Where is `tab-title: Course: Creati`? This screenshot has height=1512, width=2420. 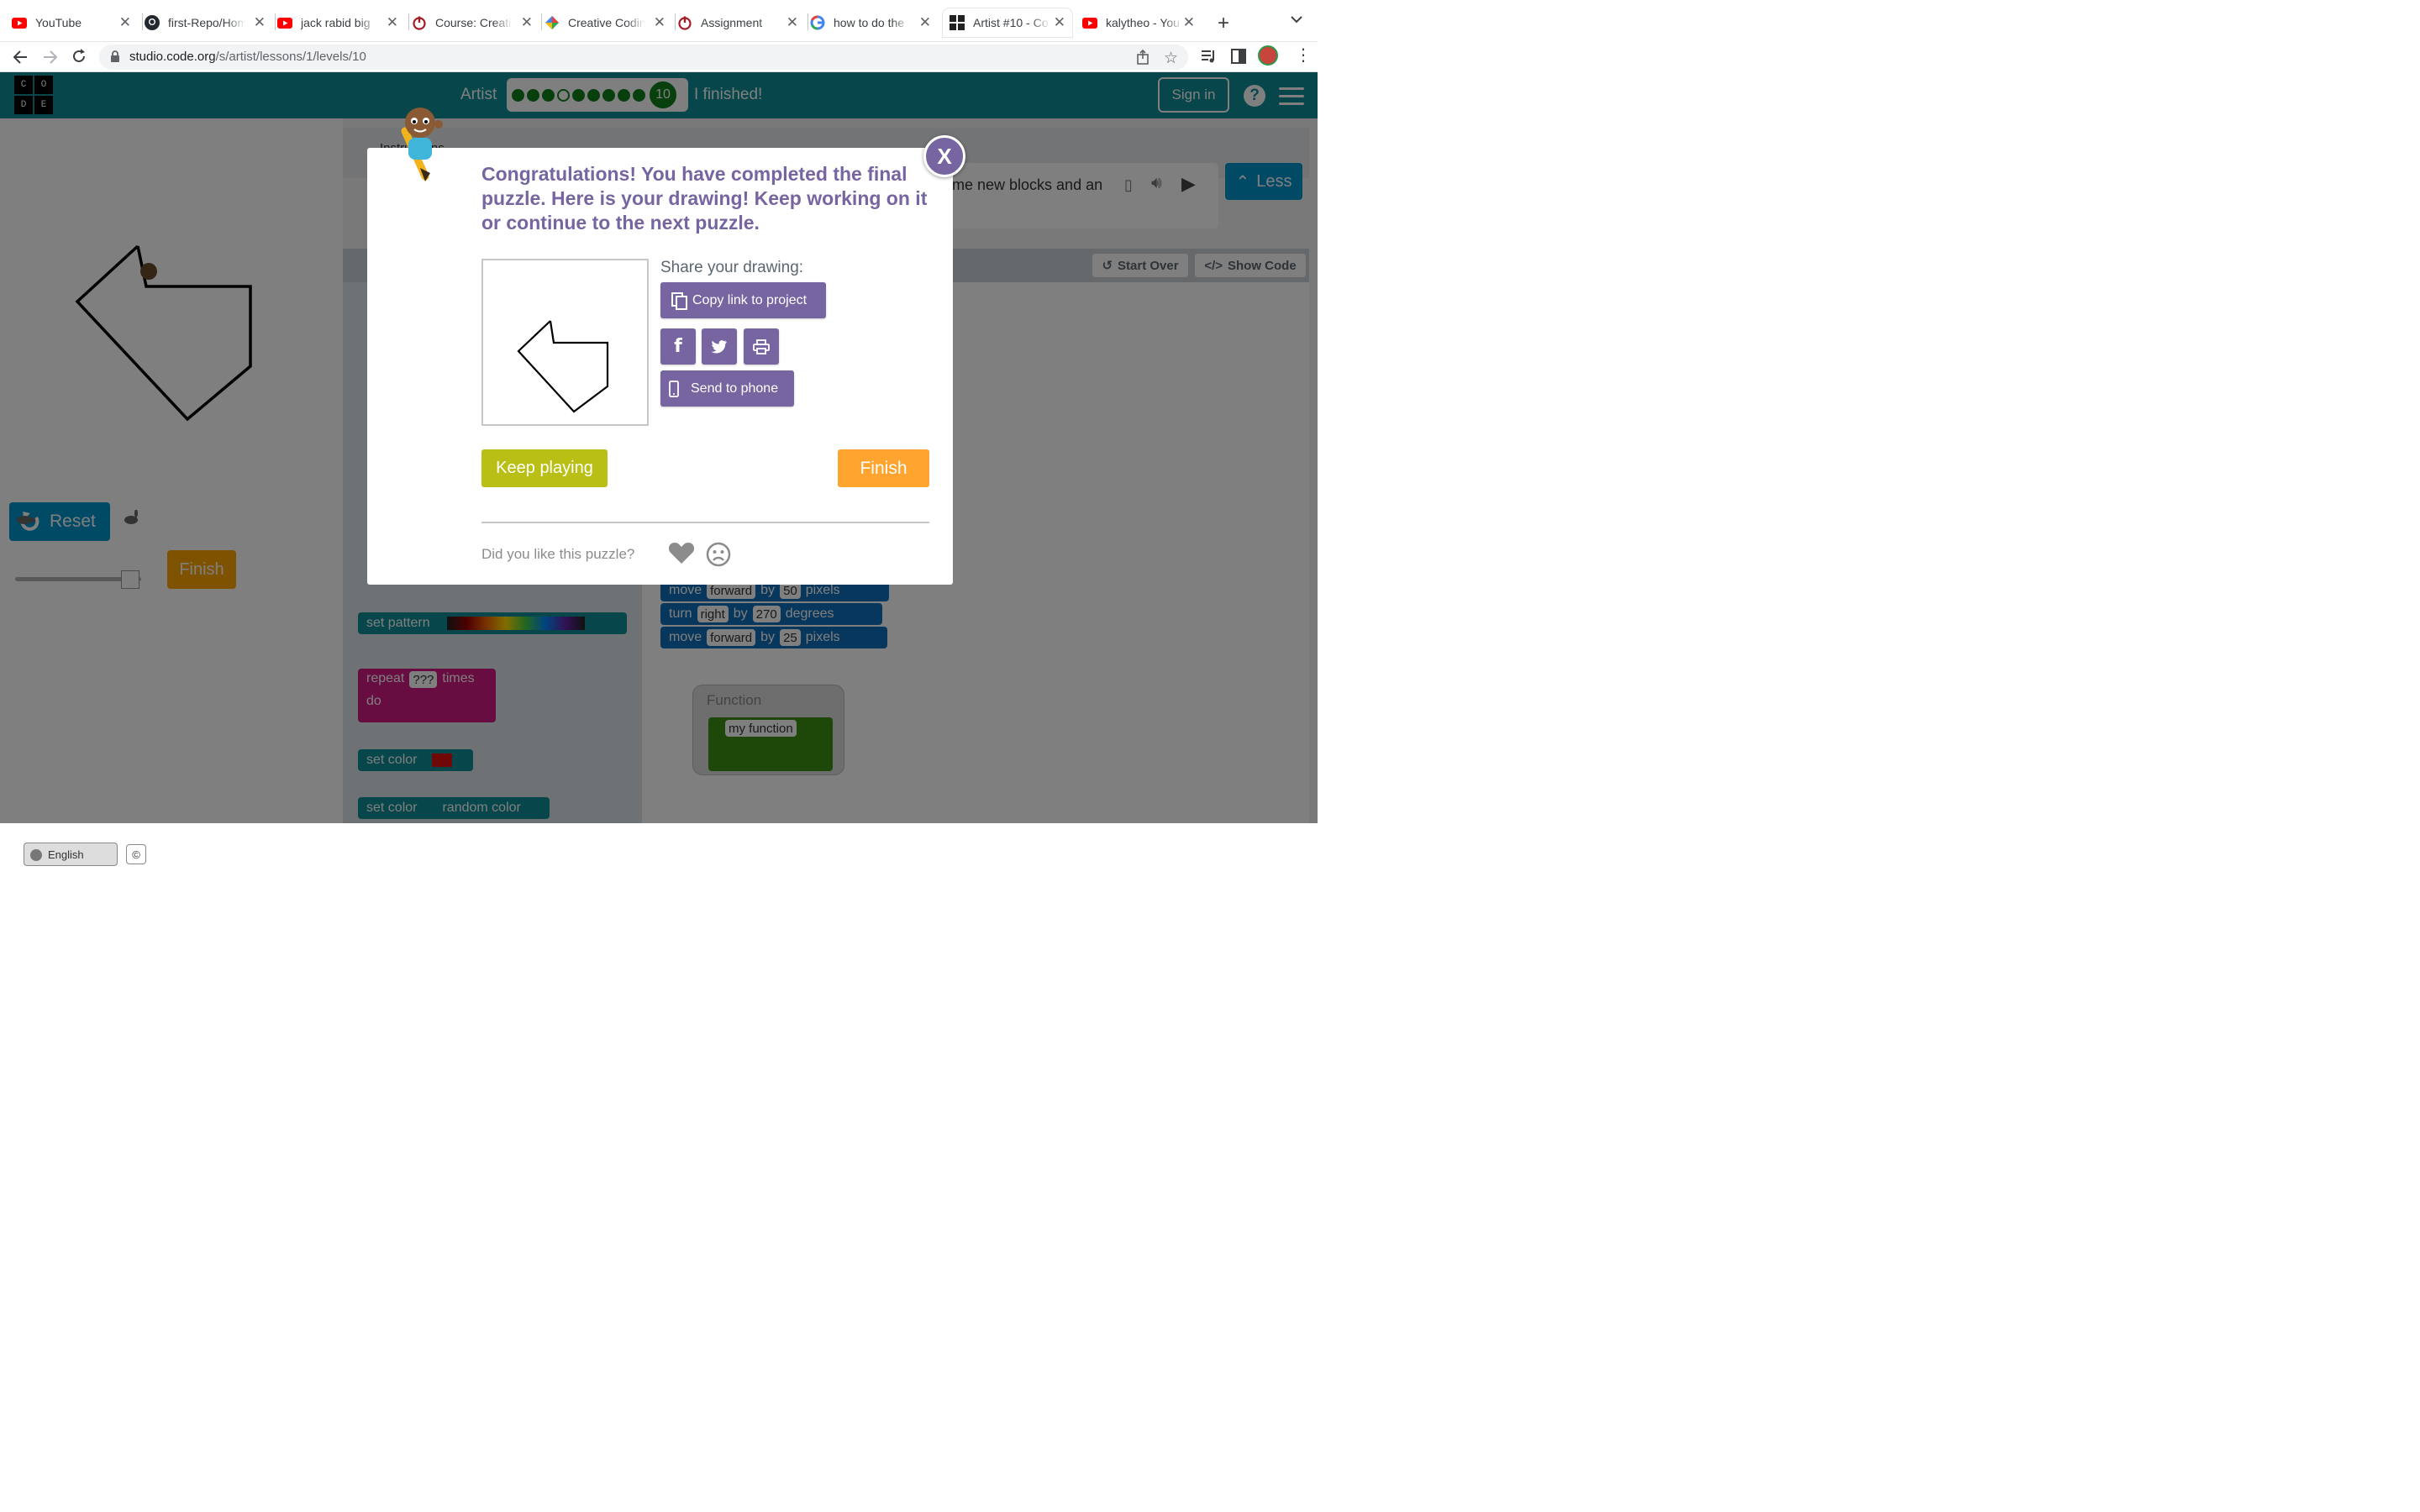 tab-title: Course: Creati is located at coordinates (473, 22).